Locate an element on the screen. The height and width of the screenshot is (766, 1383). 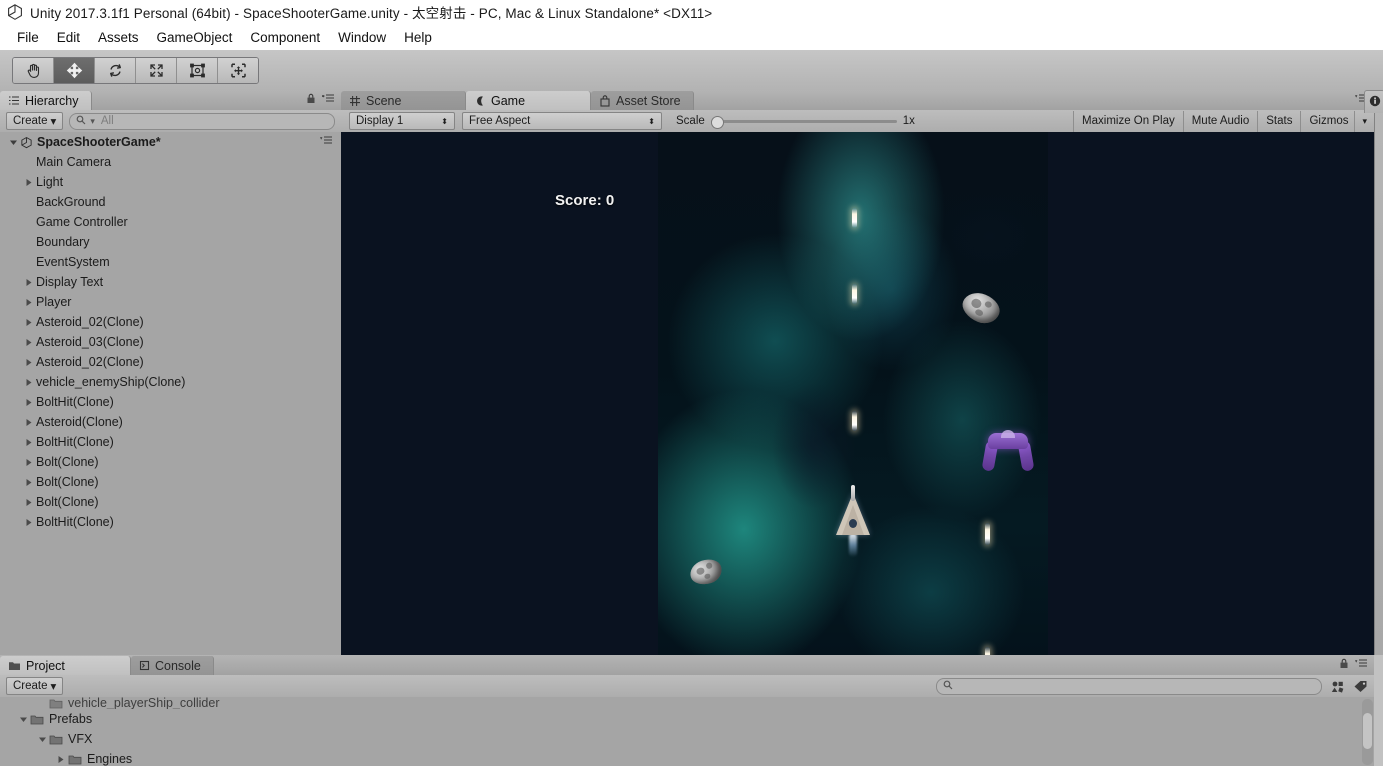
gizmos-button: Gizmos is located at coordinates (1327, 121).